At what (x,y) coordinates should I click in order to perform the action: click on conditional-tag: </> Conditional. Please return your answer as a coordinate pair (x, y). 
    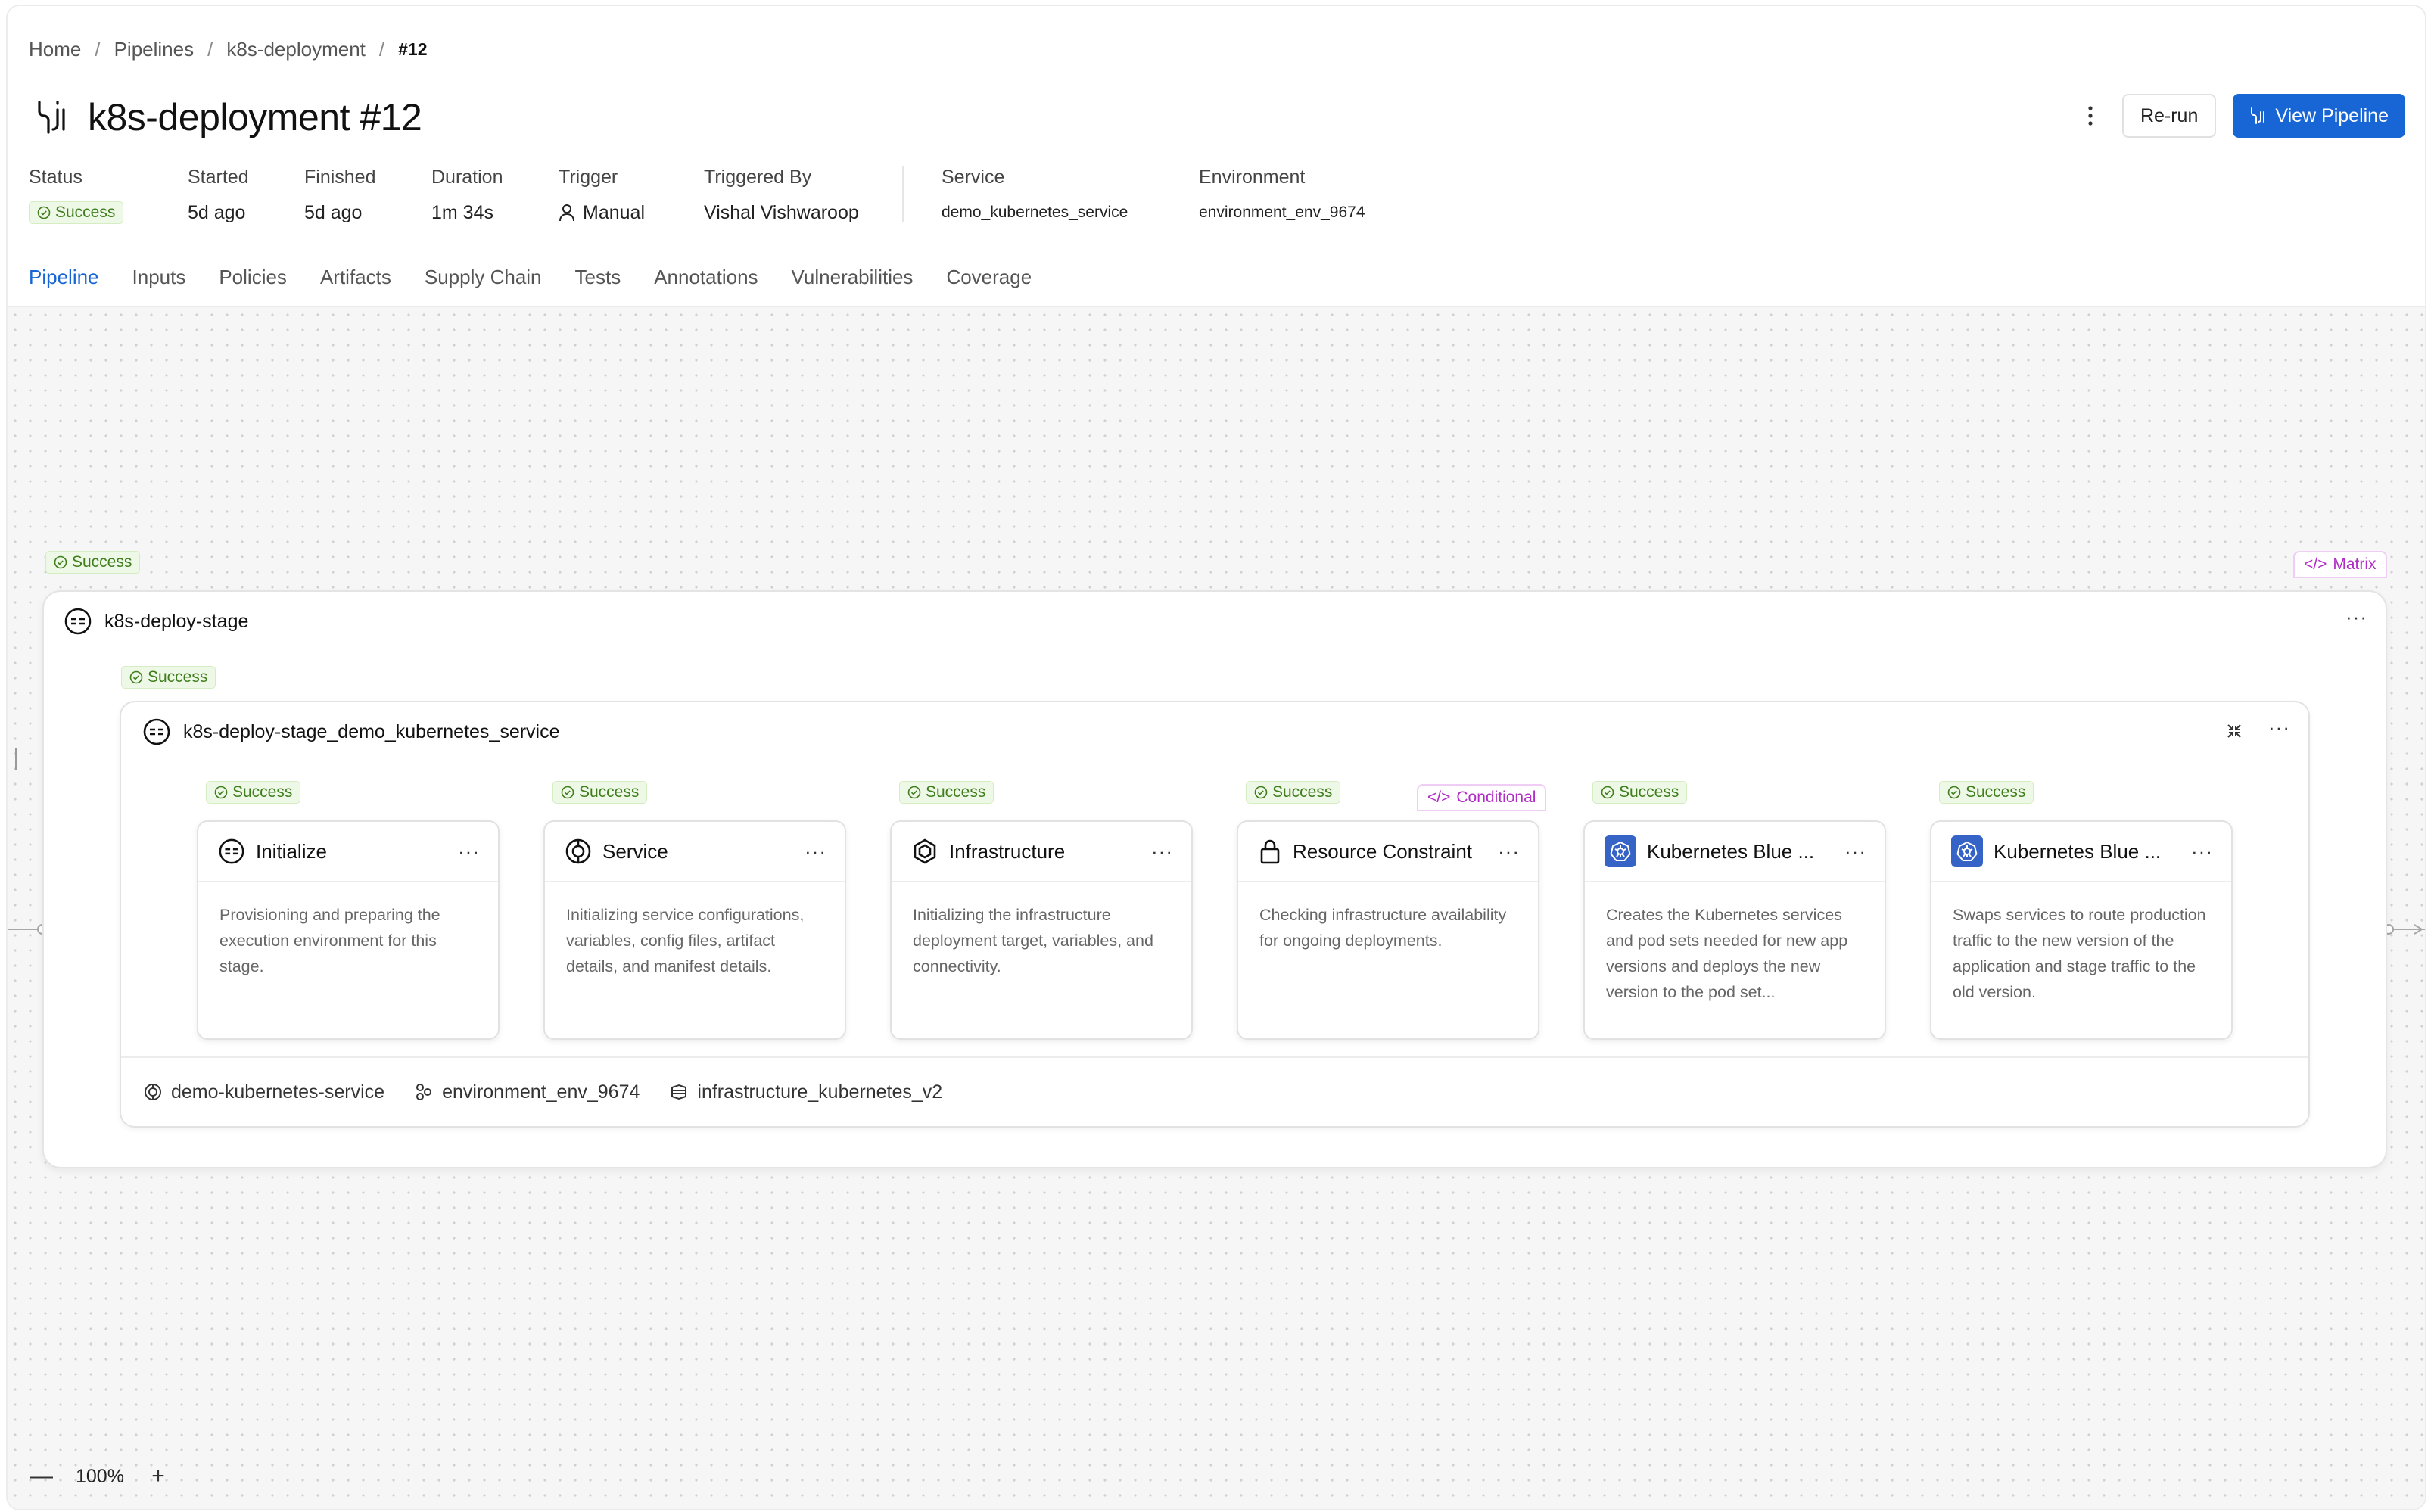
    Looking at the image, I should click on (1482, 798).